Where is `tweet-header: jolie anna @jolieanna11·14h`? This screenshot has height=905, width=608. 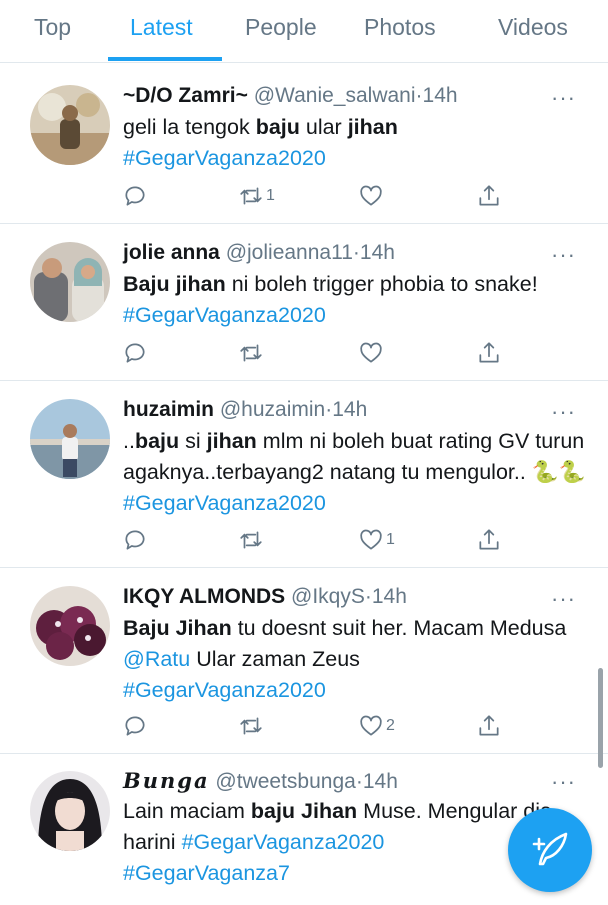 tweet-header: jolie anna @jolieanna11·14h is located at coordinates (259, 253).